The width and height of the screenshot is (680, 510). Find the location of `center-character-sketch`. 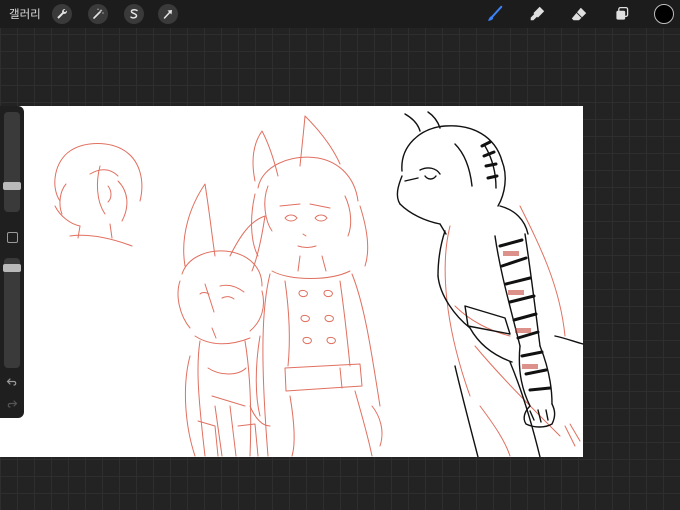

center-character-sketch is located at coordinates (316, 286).